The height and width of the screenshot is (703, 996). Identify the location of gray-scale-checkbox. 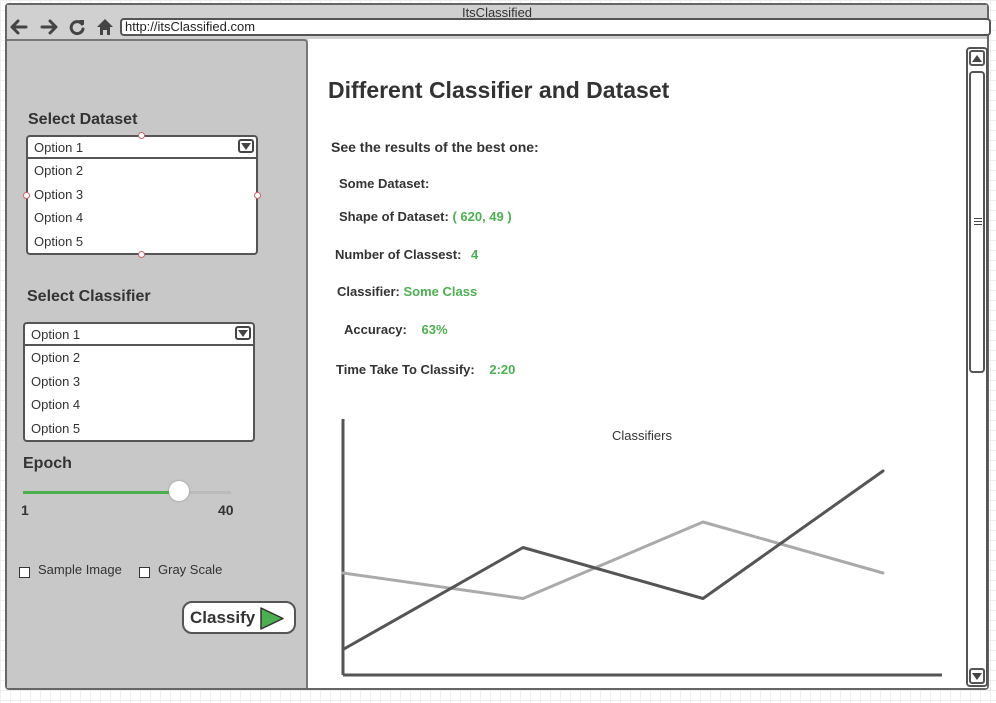
(144, 572).